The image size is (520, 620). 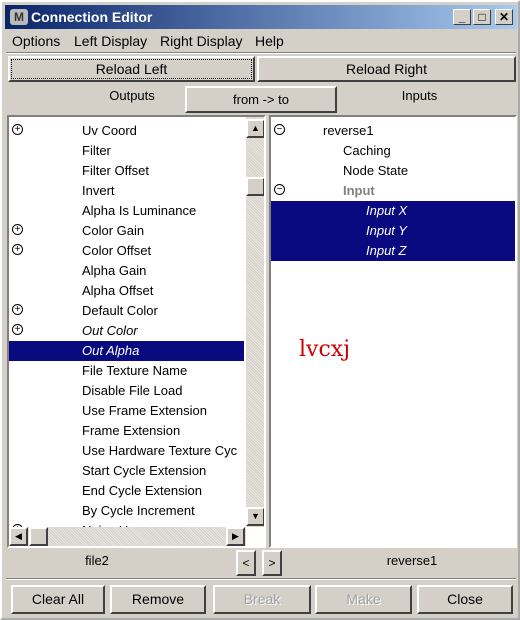 I want to click on previous-node-button: <, so click(x=246, y=563).